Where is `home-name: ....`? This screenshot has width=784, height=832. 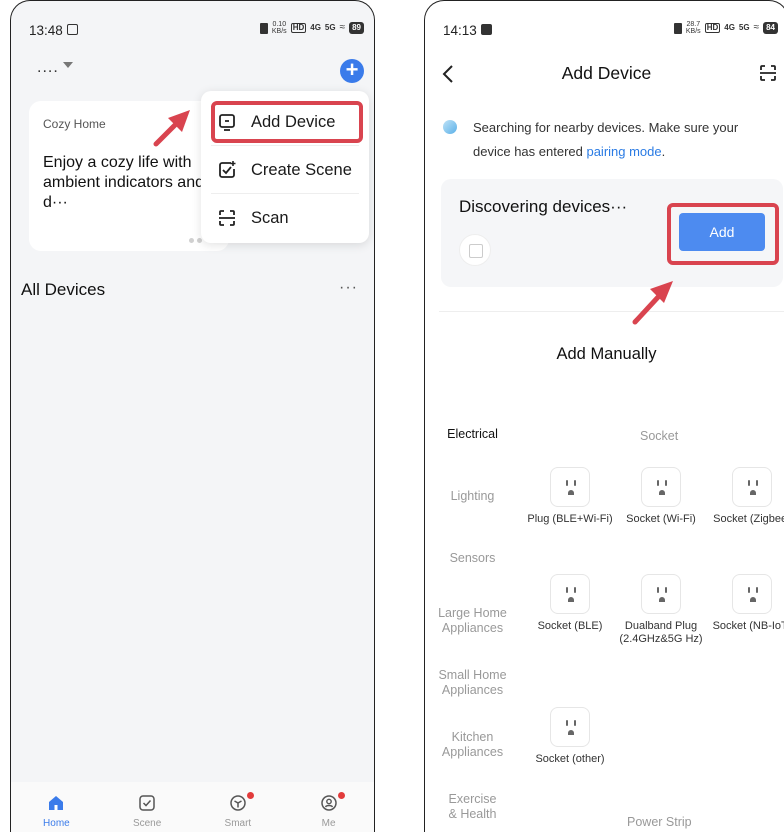
home-name: .... is located at coordinates (48, 67).